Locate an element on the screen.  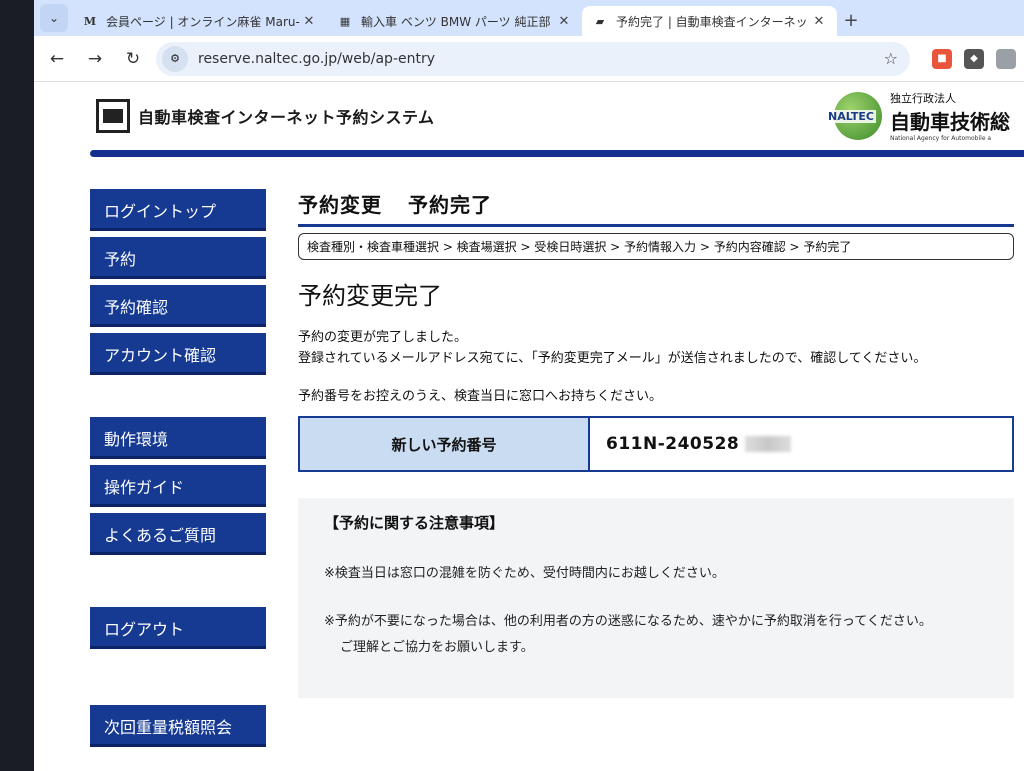
forward-button: → is located at coordinates (95, 59).